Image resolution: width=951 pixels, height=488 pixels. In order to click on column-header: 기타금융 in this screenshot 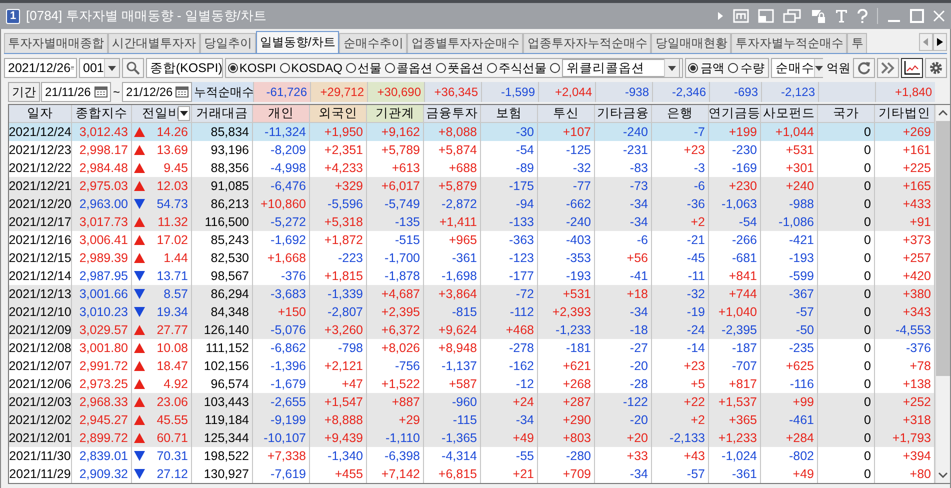, I will do `click(623, 114)`.